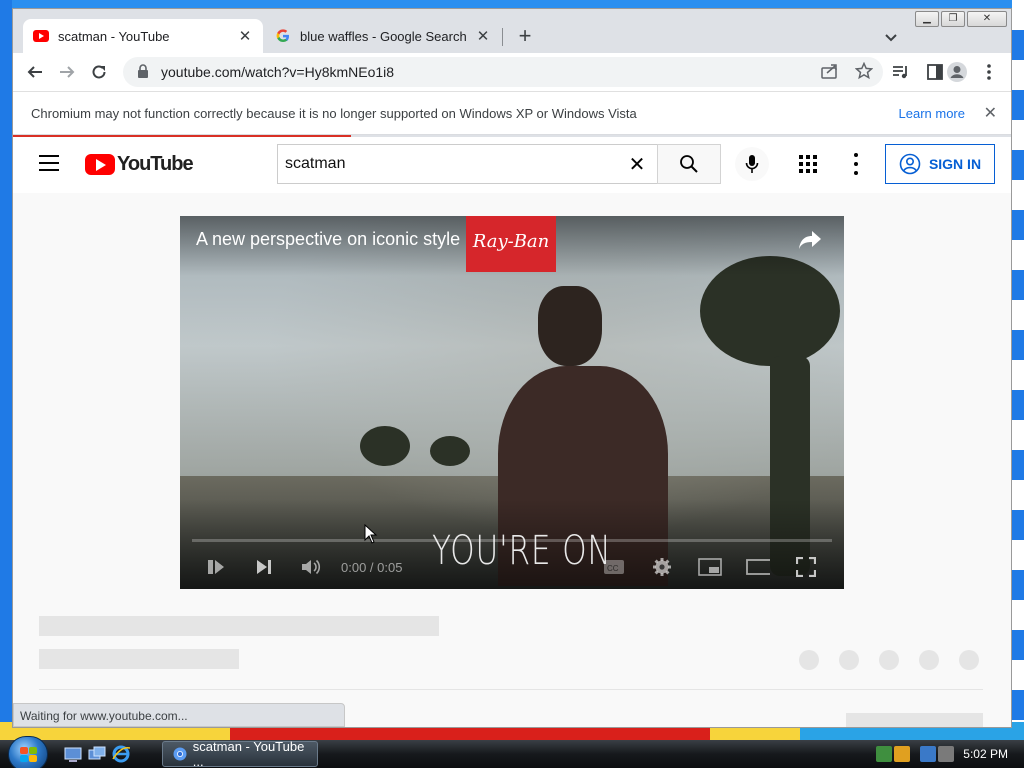 The image size is (1024, 768). Describe the element at coordinates (239, 626) in the screenshot. I see `title-placeholder` at that location.